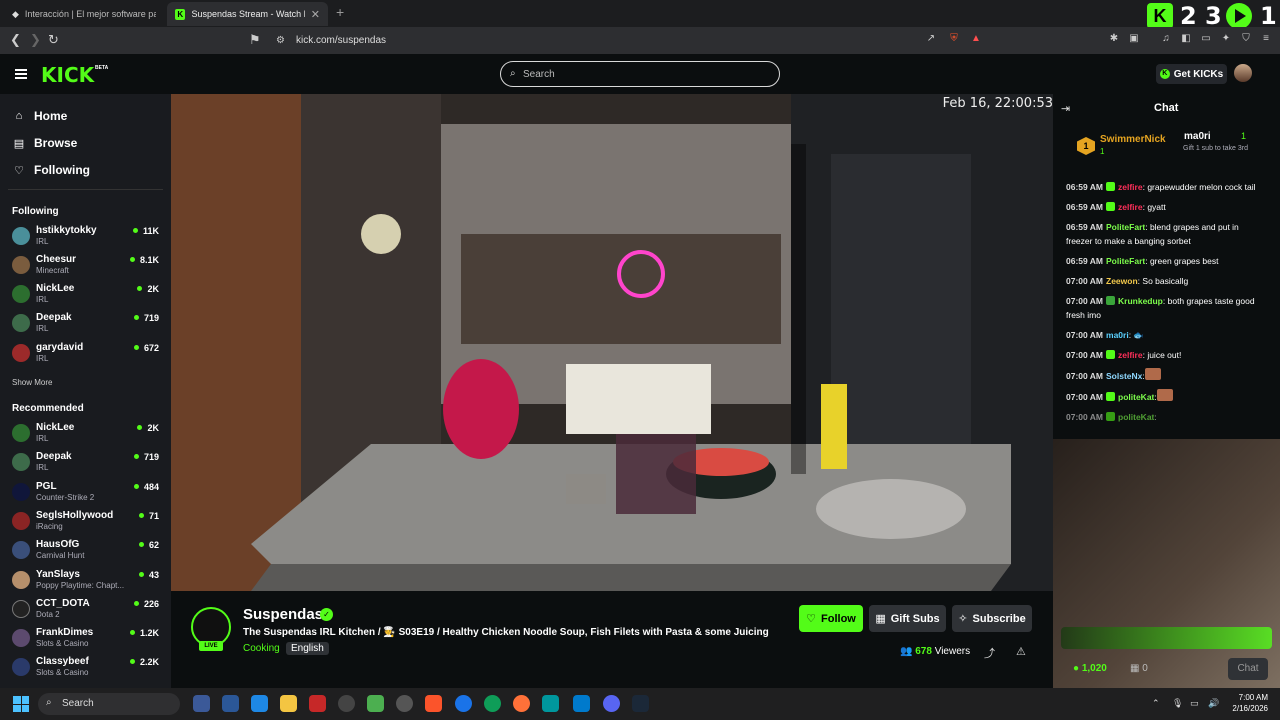 Image resolution: width=1280 pixels, height=720 pixels. What do you see at coordinates (1114, 39) in the screenshot?
I see `extensions-icon: ✱` at bounding box center [1114, 39].